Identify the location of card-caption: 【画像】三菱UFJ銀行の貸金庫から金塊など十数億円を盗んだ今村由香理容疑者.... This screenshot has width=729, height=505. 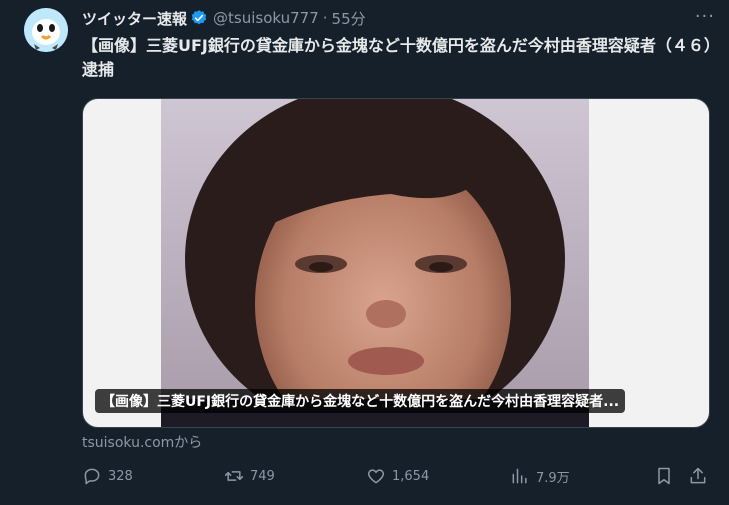
(360, 401).